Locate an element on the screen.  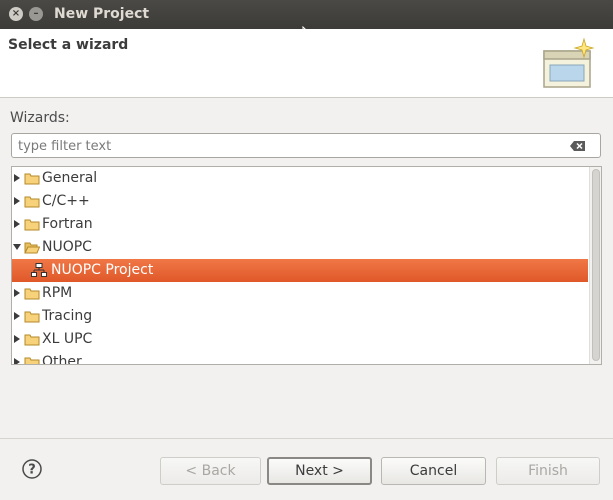
close-icon: × is located at coordinates (16, 13).